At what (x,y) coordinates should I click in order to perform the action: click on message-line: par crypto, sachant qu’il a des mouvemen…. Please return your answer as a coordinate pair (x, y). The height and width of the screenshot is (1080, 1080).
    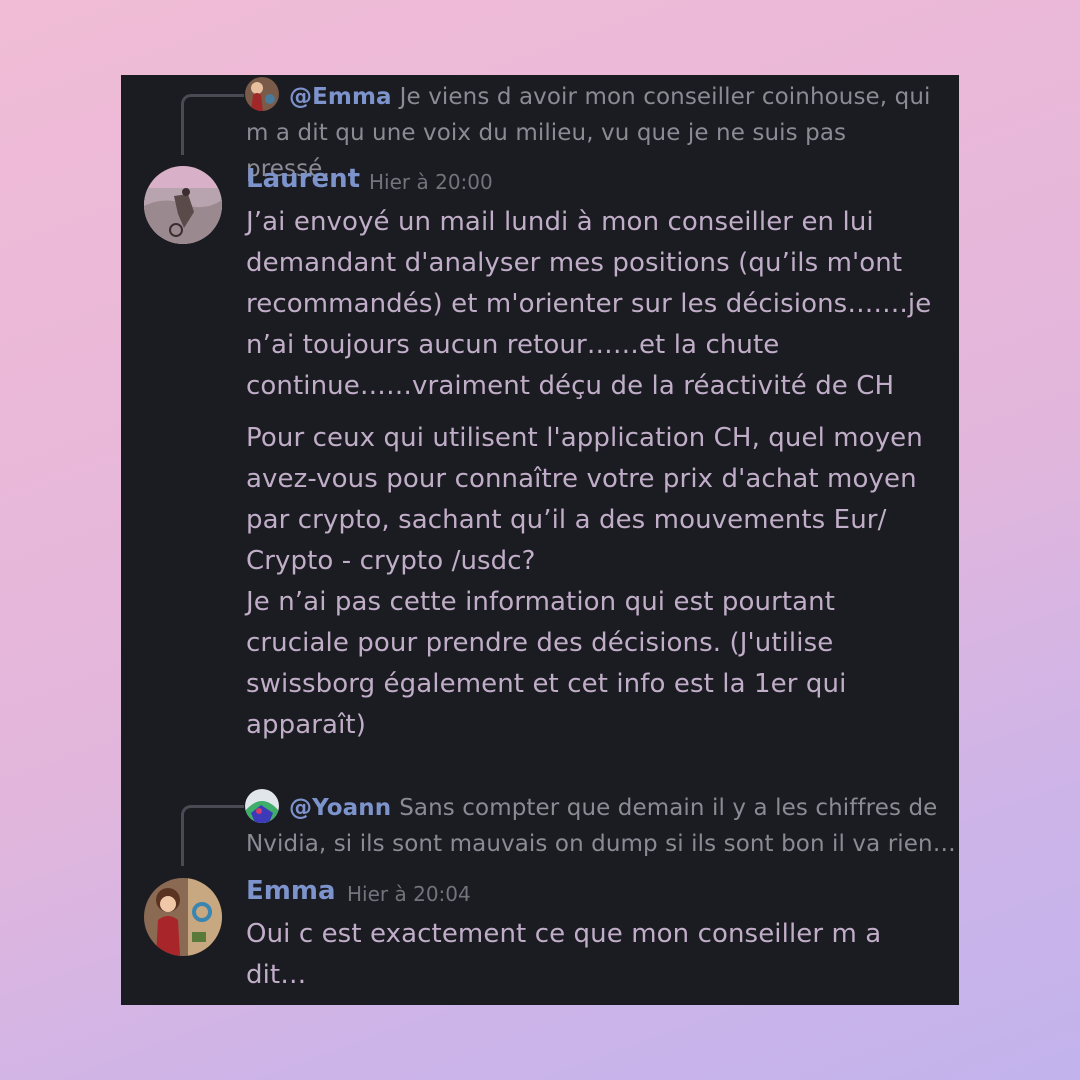
    Looking at the image, I should click on (566, 520).